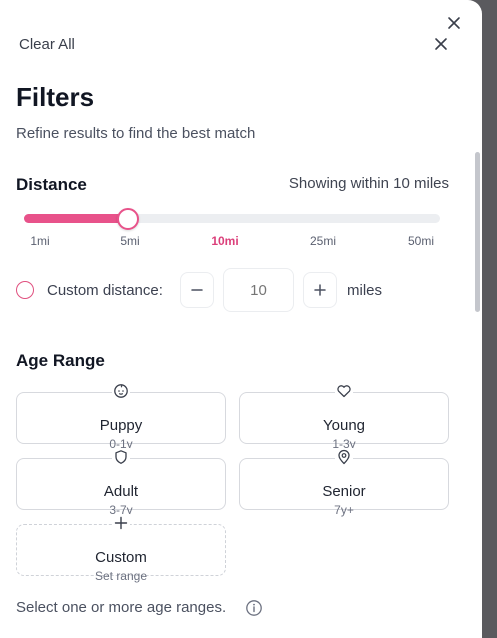 This screenshot has height=638, width=497. Describe the element at coordinates (39, 241) in the screenshot. I see `tick-1mi: 1mi` at that location.